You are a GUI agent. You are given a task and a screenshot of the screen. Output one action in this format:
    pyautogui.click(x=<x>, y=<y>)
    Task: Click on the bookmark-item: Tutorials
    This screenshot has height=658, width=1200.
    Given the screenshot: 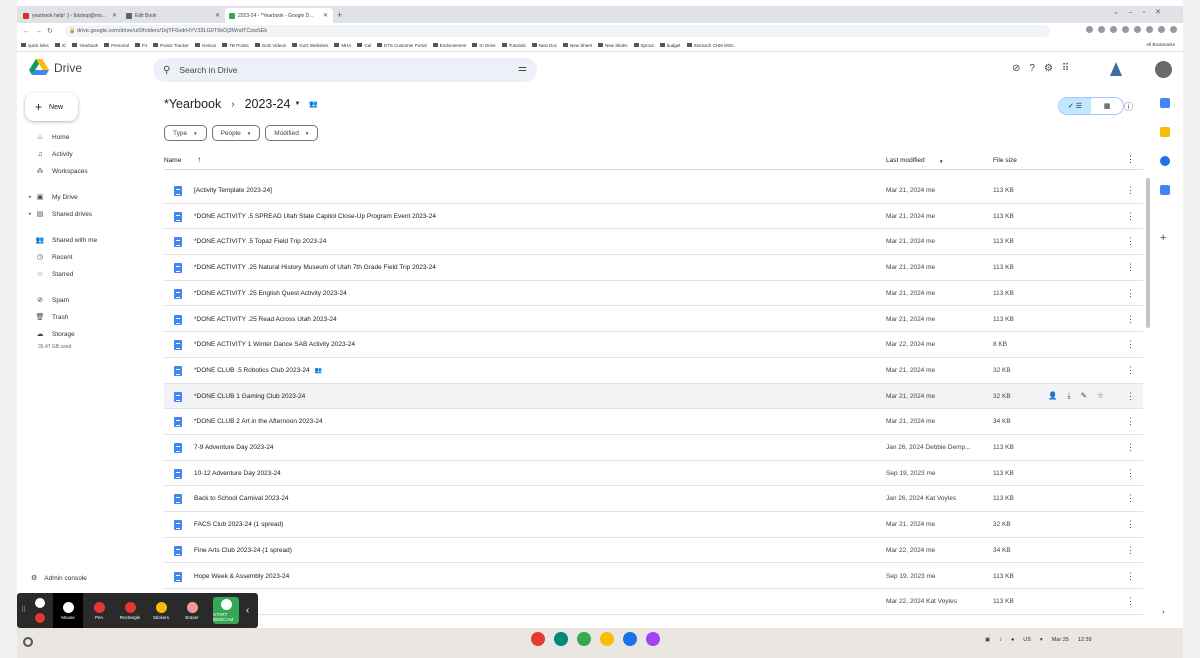 What is the action you would take?
    pyautogui.click(x=513, y=45)
    